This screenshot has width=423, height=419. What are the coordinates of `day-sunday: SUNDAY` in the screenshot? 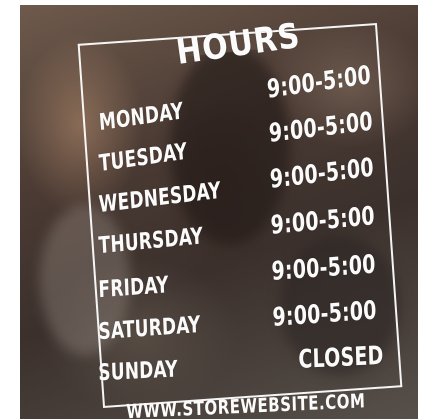 It's located at (138, 371).